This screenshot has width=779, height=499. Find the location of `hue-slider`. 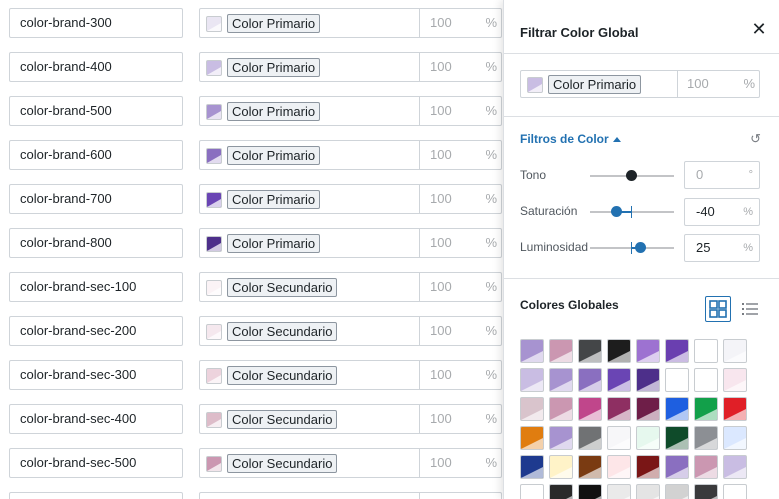

hue-slider is located at coordinates (632, 175).